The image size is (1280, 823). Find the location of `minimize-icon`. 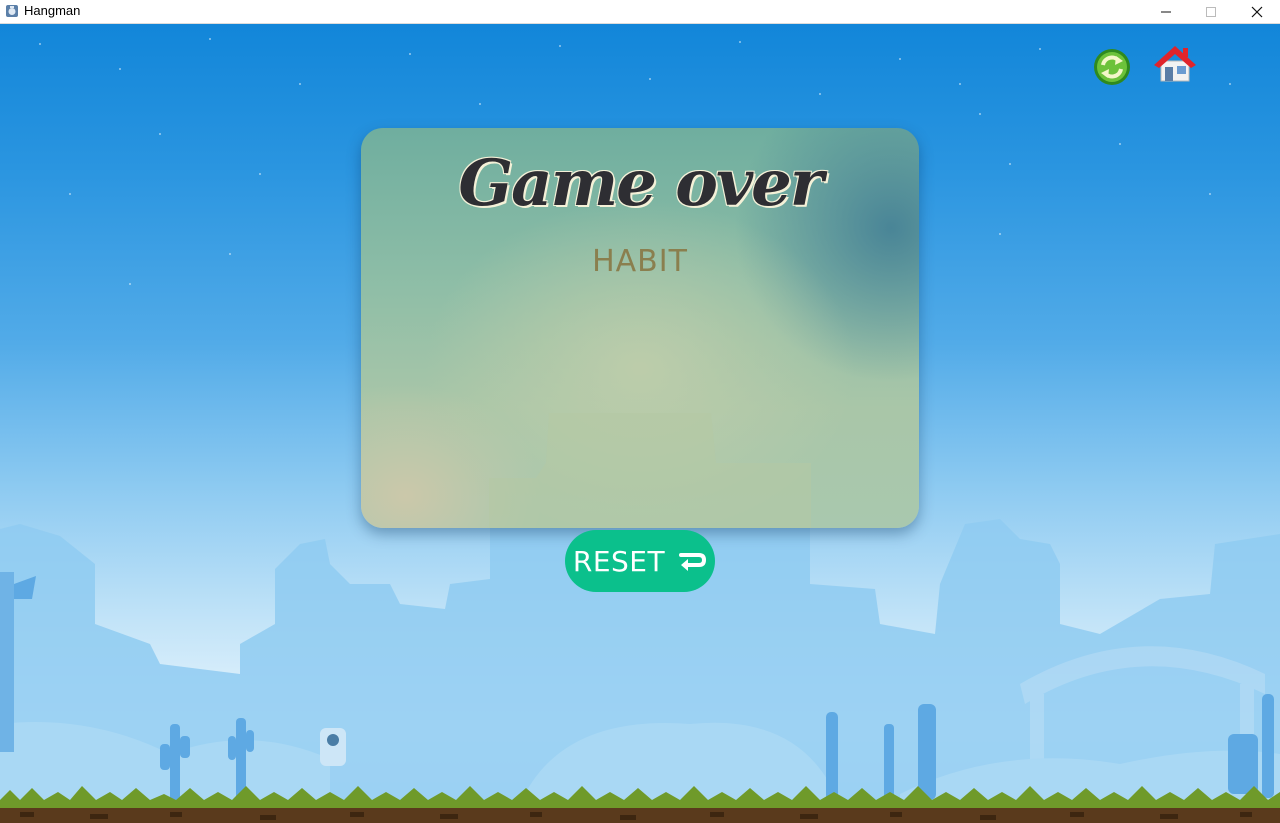

minimize-icon is located at coordinates (1166, 11).